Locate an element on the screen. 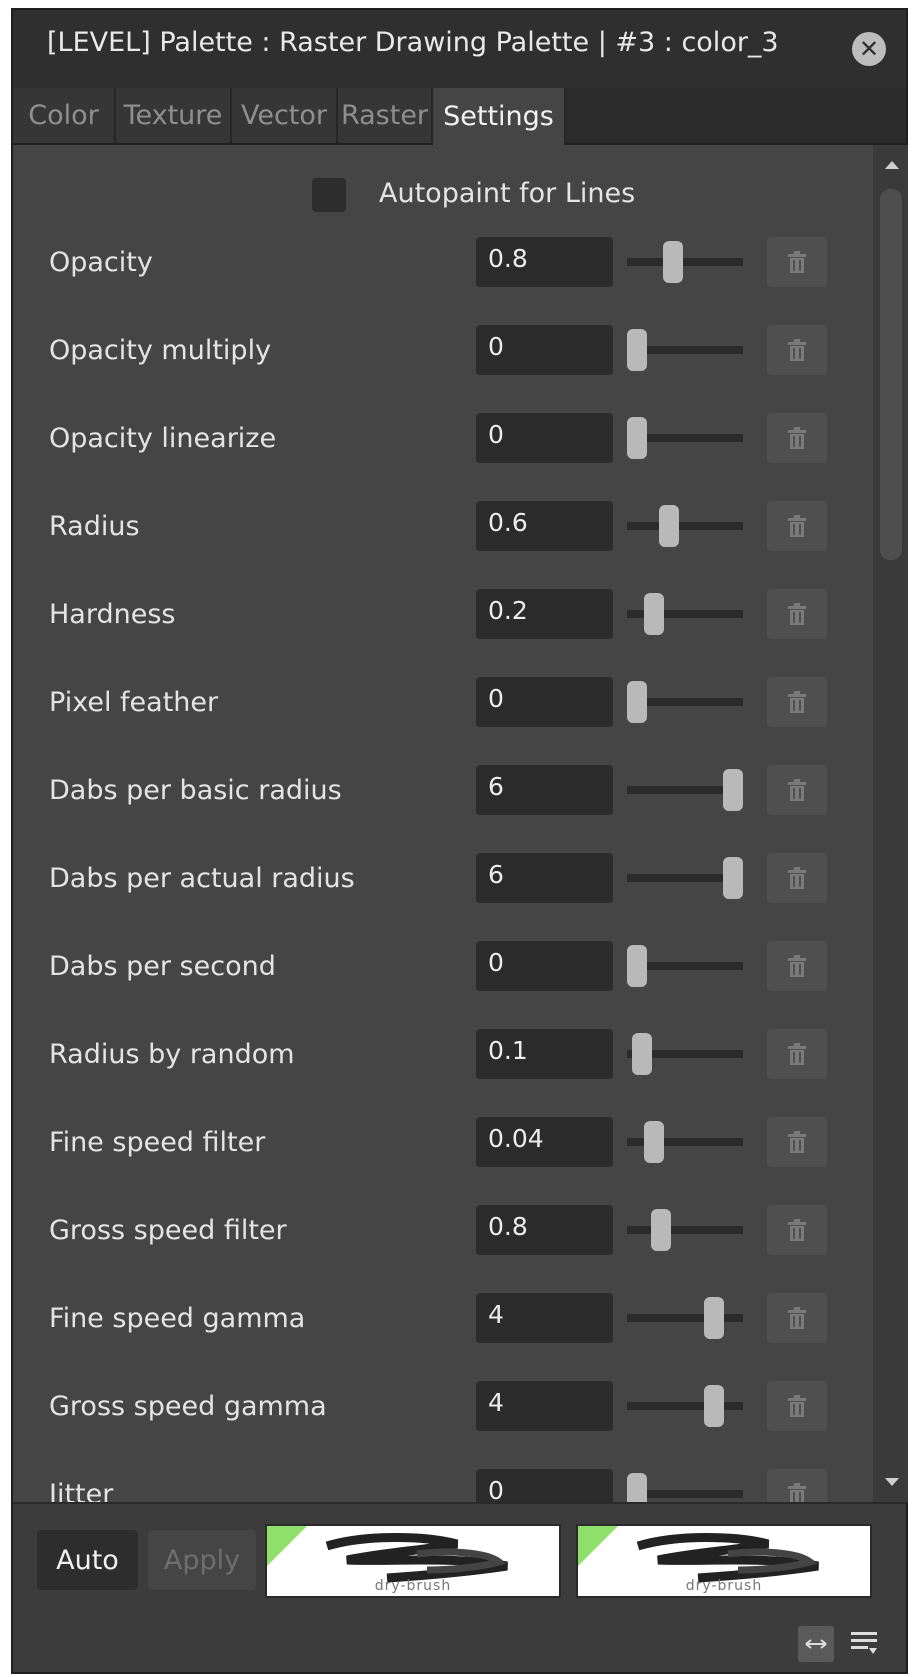 Image resolution: width=912 pixels, height=1677 pixels. scrollbar is located at coordinates (890, 823).